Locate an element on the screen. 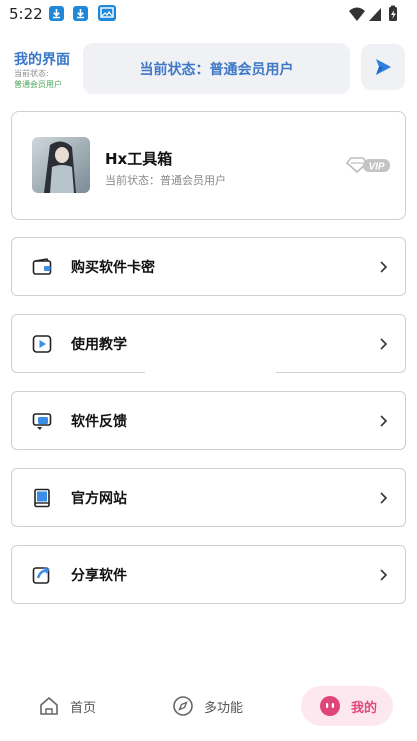  play-send-icon is located at coordinates (383, 67).